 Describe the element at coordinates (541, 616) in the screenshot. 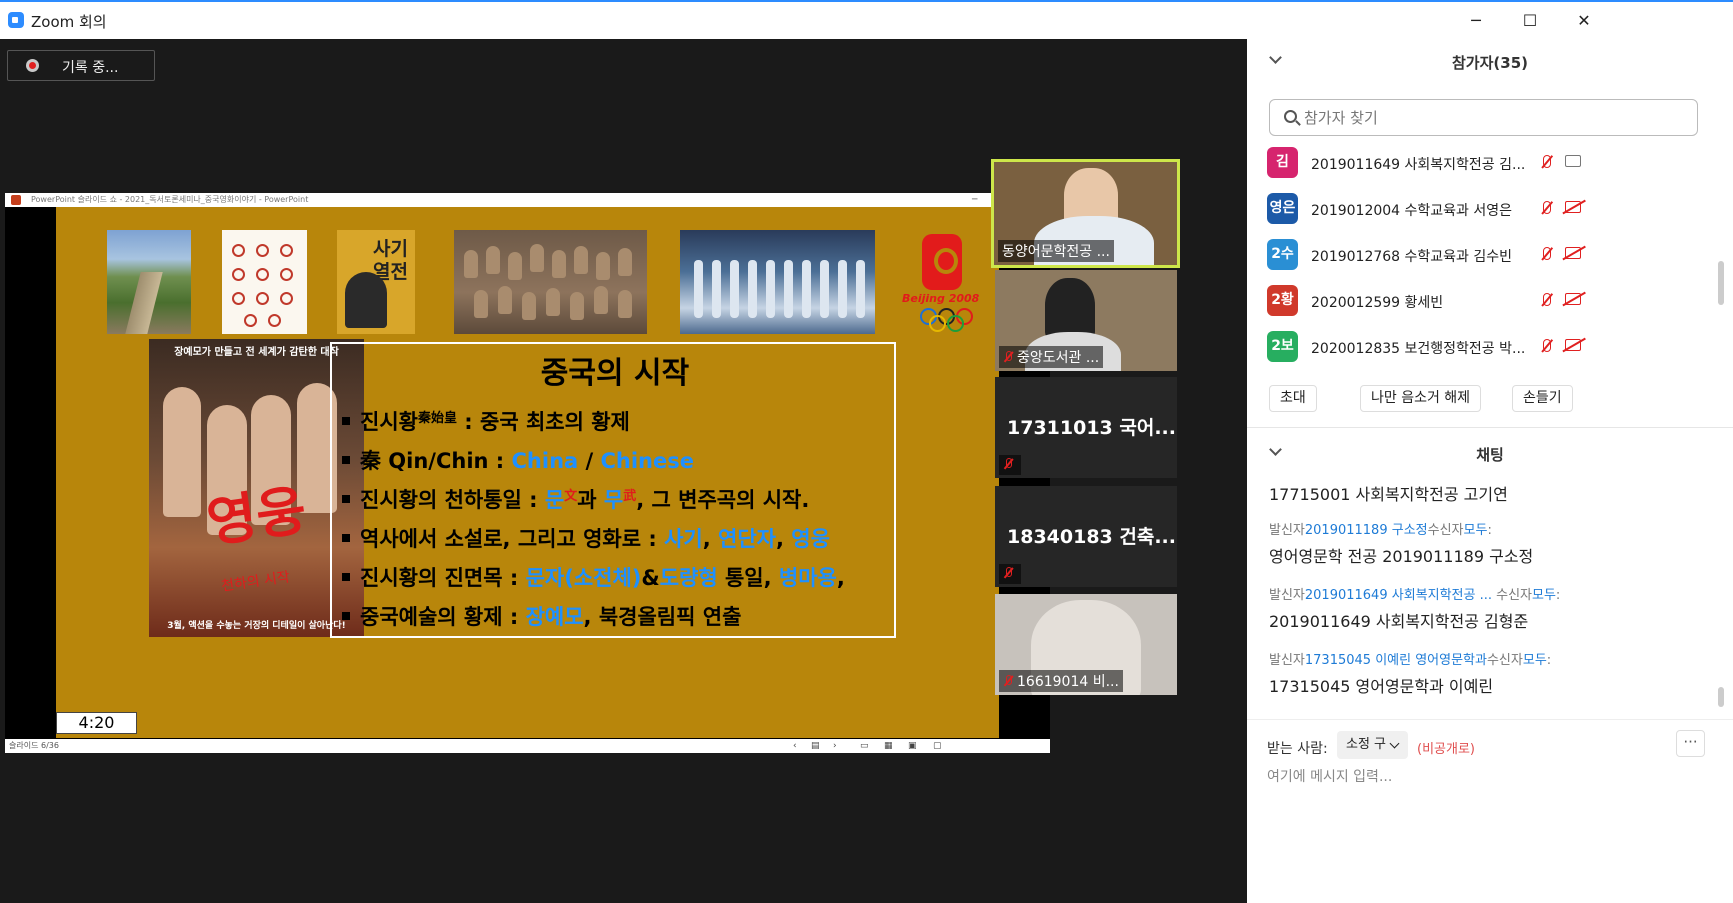

I see `bullet-line-6: 중국예술의 황제 : 장예모, 북경올림픽 연출` at that location.